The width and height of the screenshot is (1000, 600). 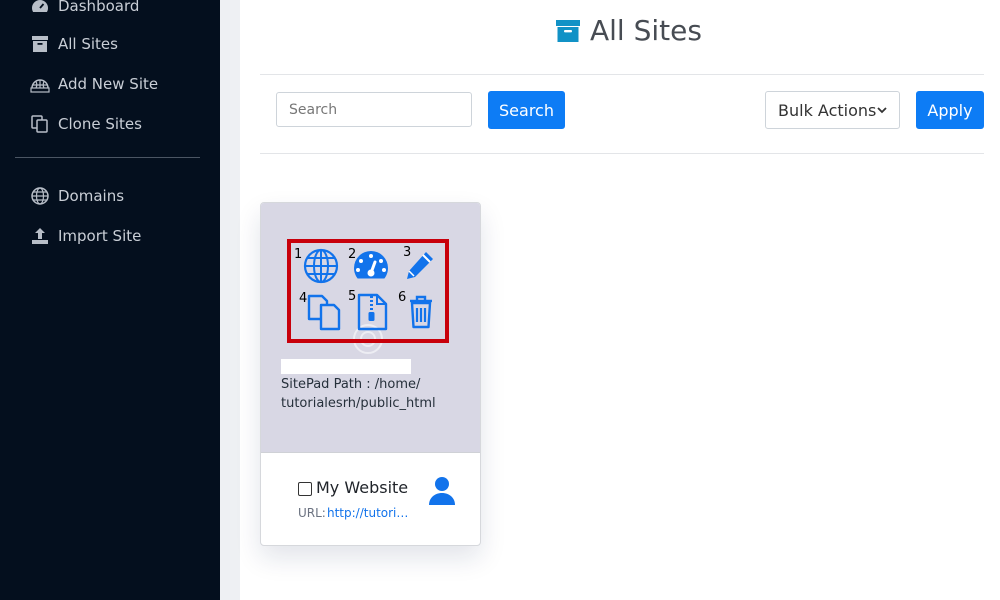 I want to click on sidebar-item-label: All Sites, so click(x=88, y=44).